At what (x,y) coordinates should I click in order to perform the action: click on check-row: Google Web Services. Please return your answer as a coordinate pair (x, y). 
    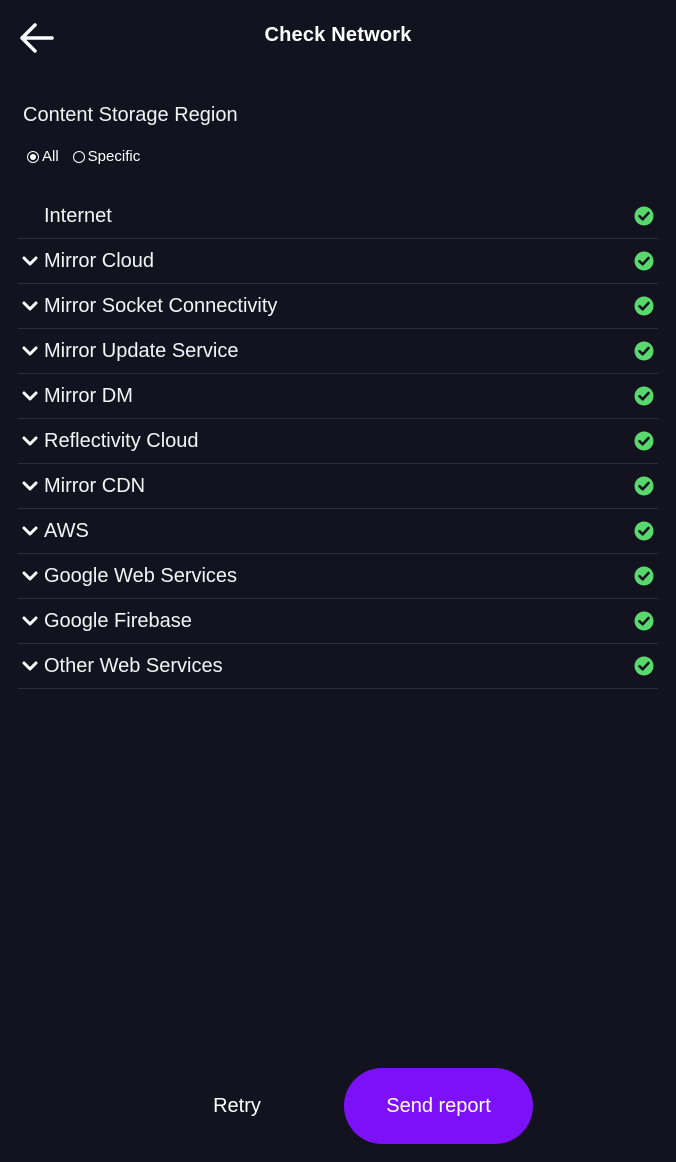
    Looking at the image, I should click on (338, 576).